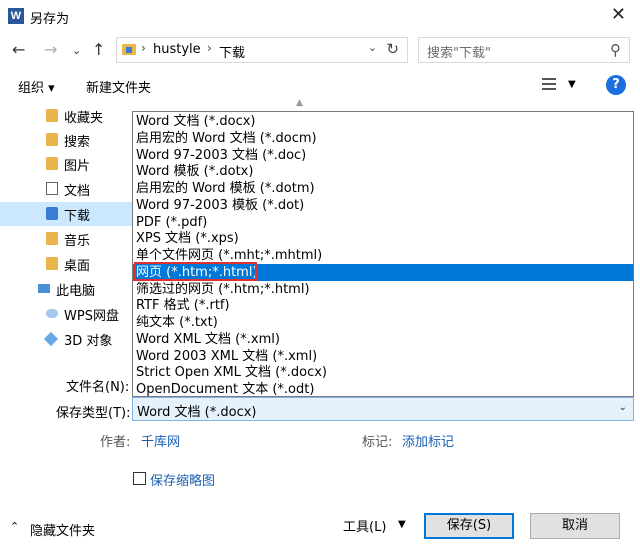  Describe the element at coordinates (76, 291) in the screenshot. I see `sidebar-item-label: 此电脑` at that location.